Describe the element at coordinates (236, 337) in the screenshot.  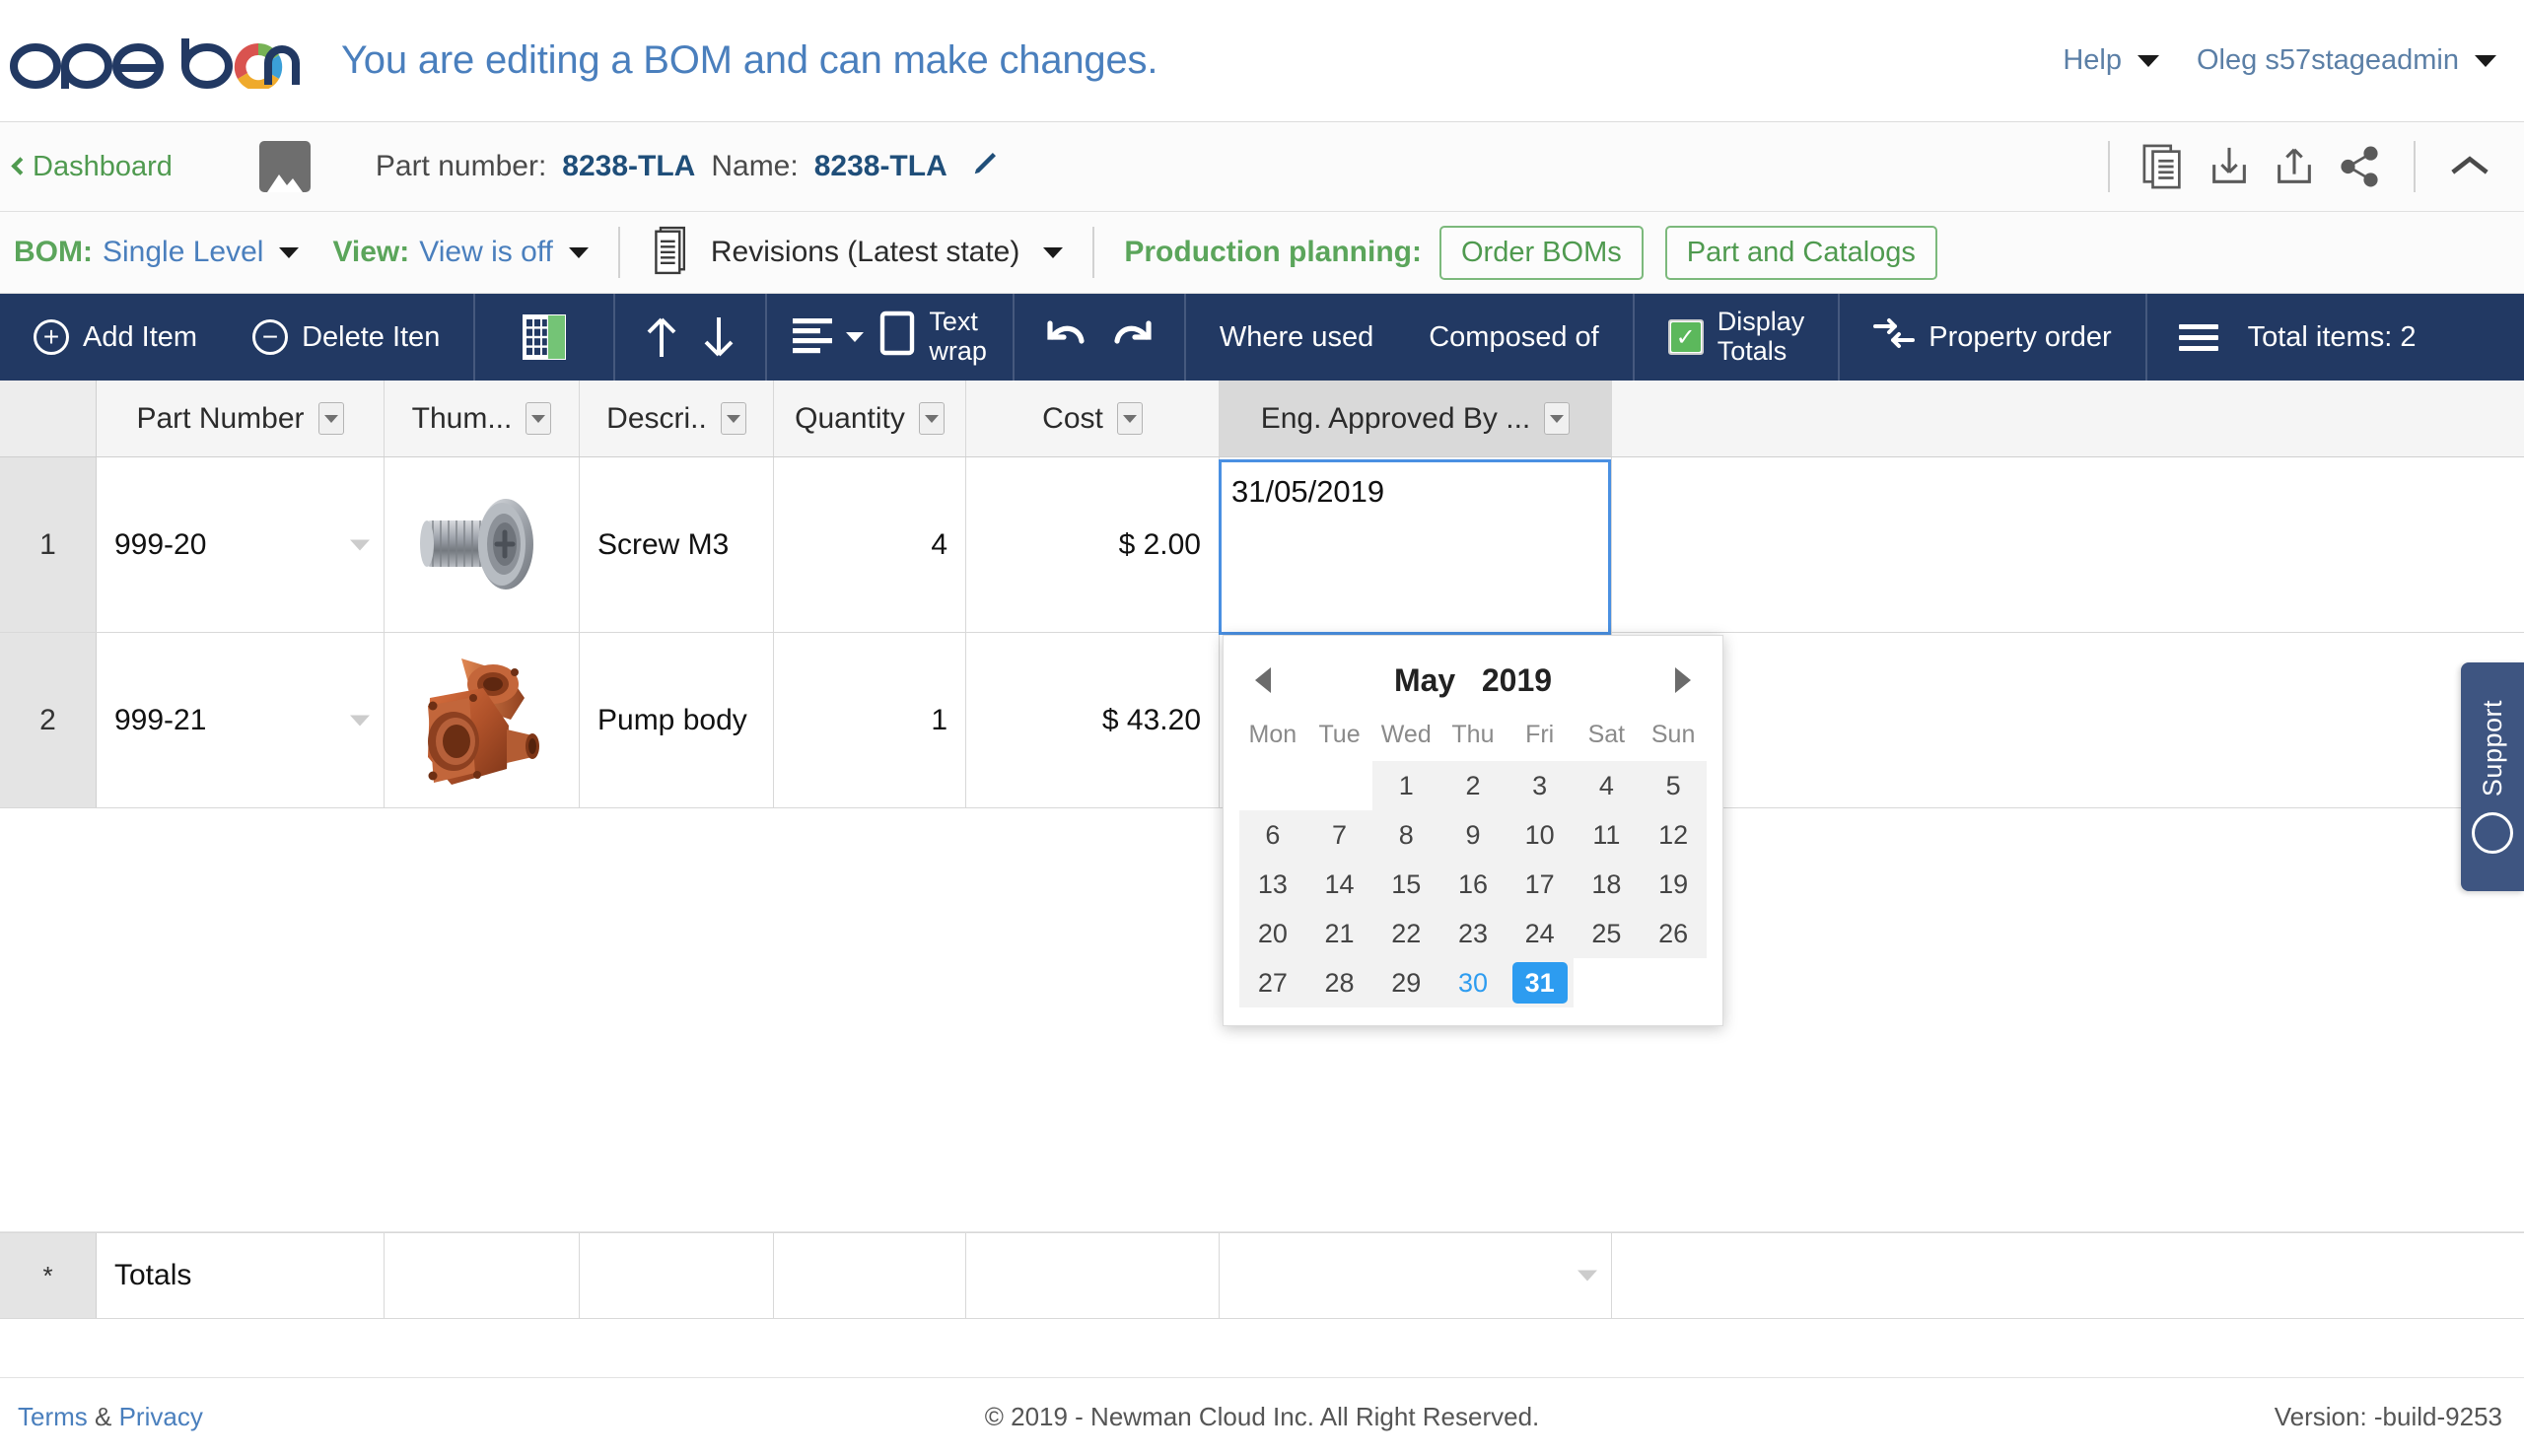
I see `toolbar-group-items: + Add Item − Delete Iten` at that location.